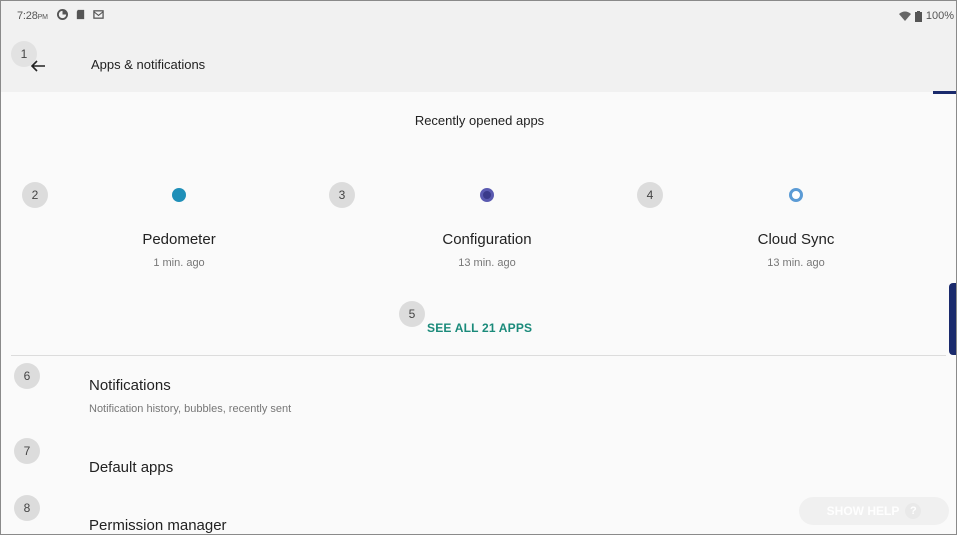 The height and width of the screenshot is (535, 957). I want to click on badge-3: 3, so click(342, 195).